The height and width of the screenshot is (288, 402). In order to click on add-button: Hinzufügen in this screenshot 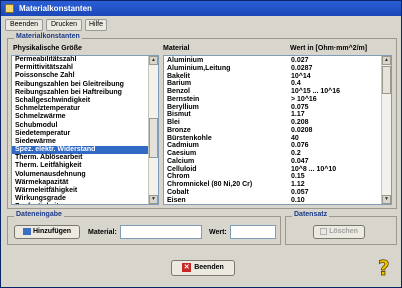, I will do `click(47, 232)`.